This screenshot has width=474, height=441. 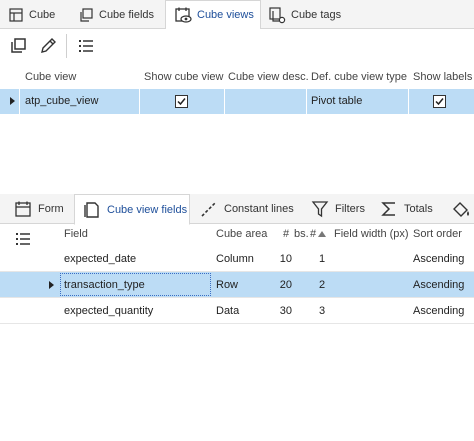 I want to click on pencil-icon, so click(x=48, y=45).